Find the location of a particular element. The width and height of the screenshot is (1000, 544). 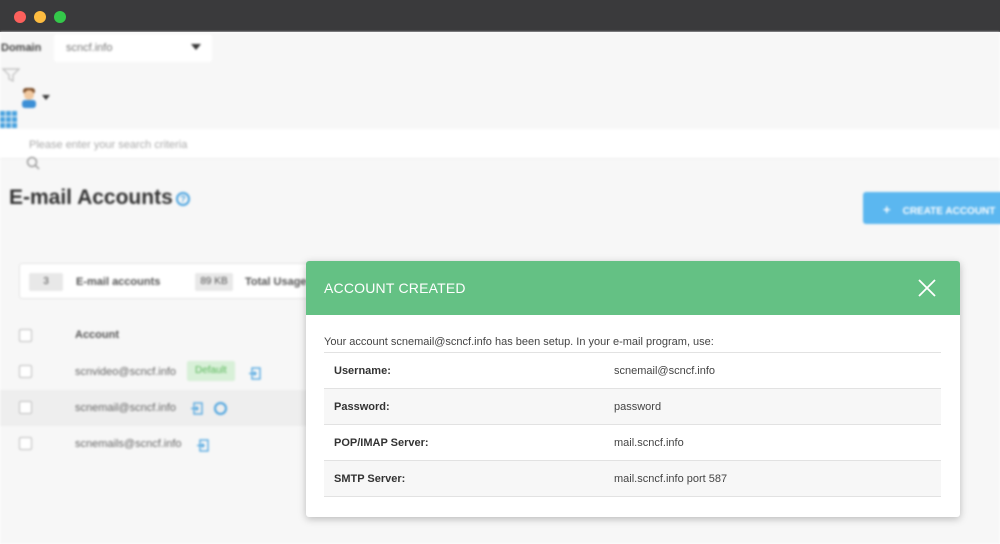

window-minimize-button is located at coordinates (40, 17).